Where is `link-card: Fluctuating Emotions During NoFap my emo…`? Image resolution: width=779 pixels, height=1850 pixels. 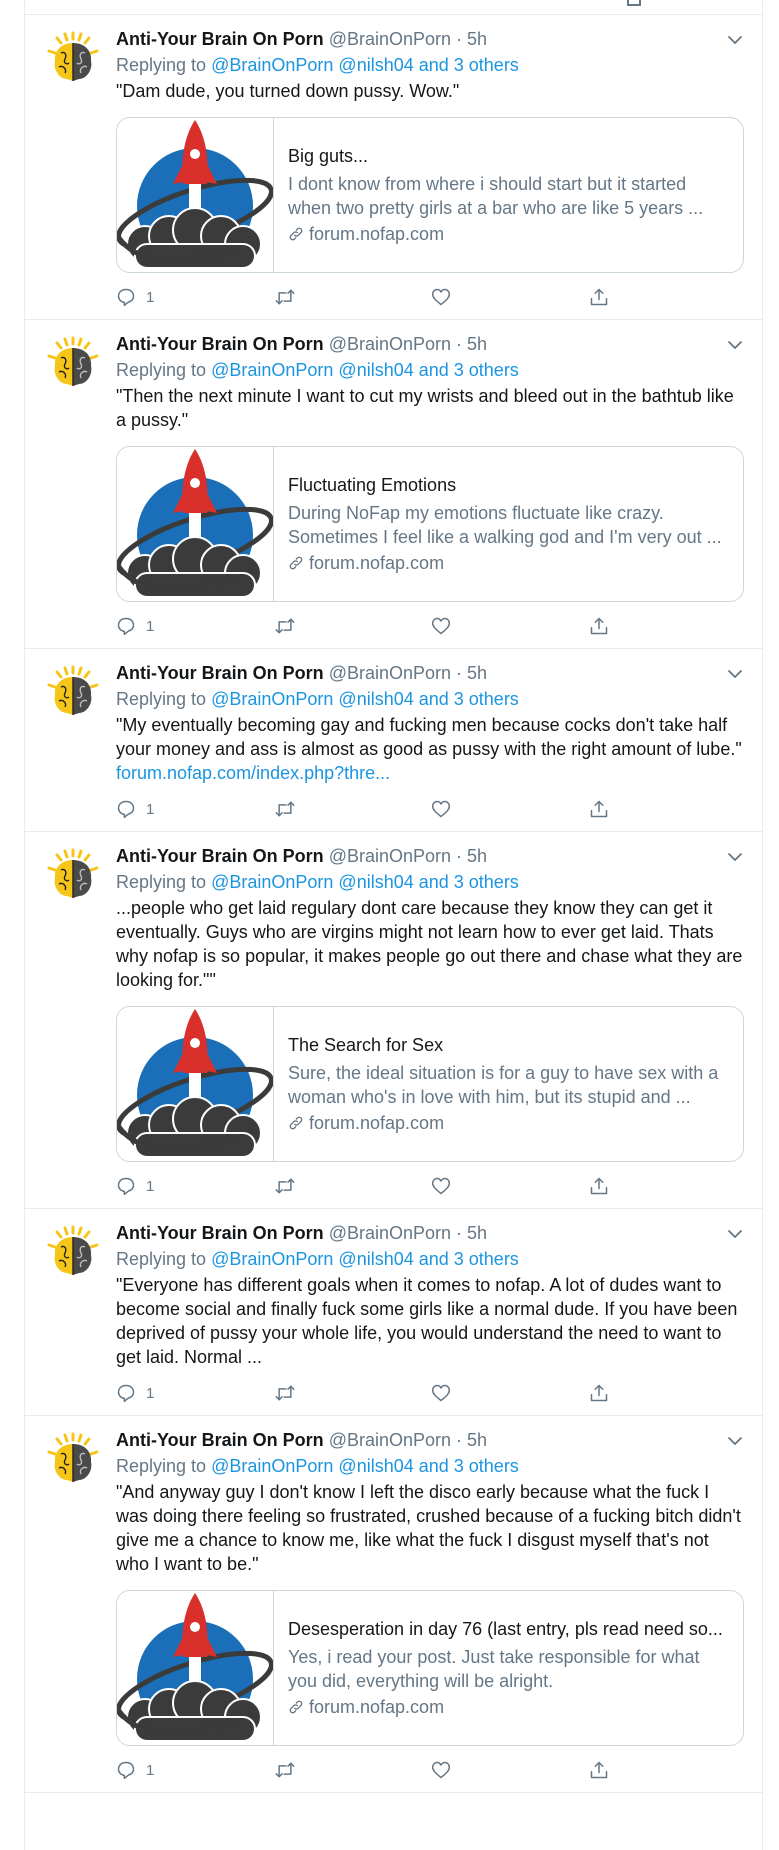 link-card: Fluctuating Emotions During NoFap my emo… is located at coordinates (430, 524).